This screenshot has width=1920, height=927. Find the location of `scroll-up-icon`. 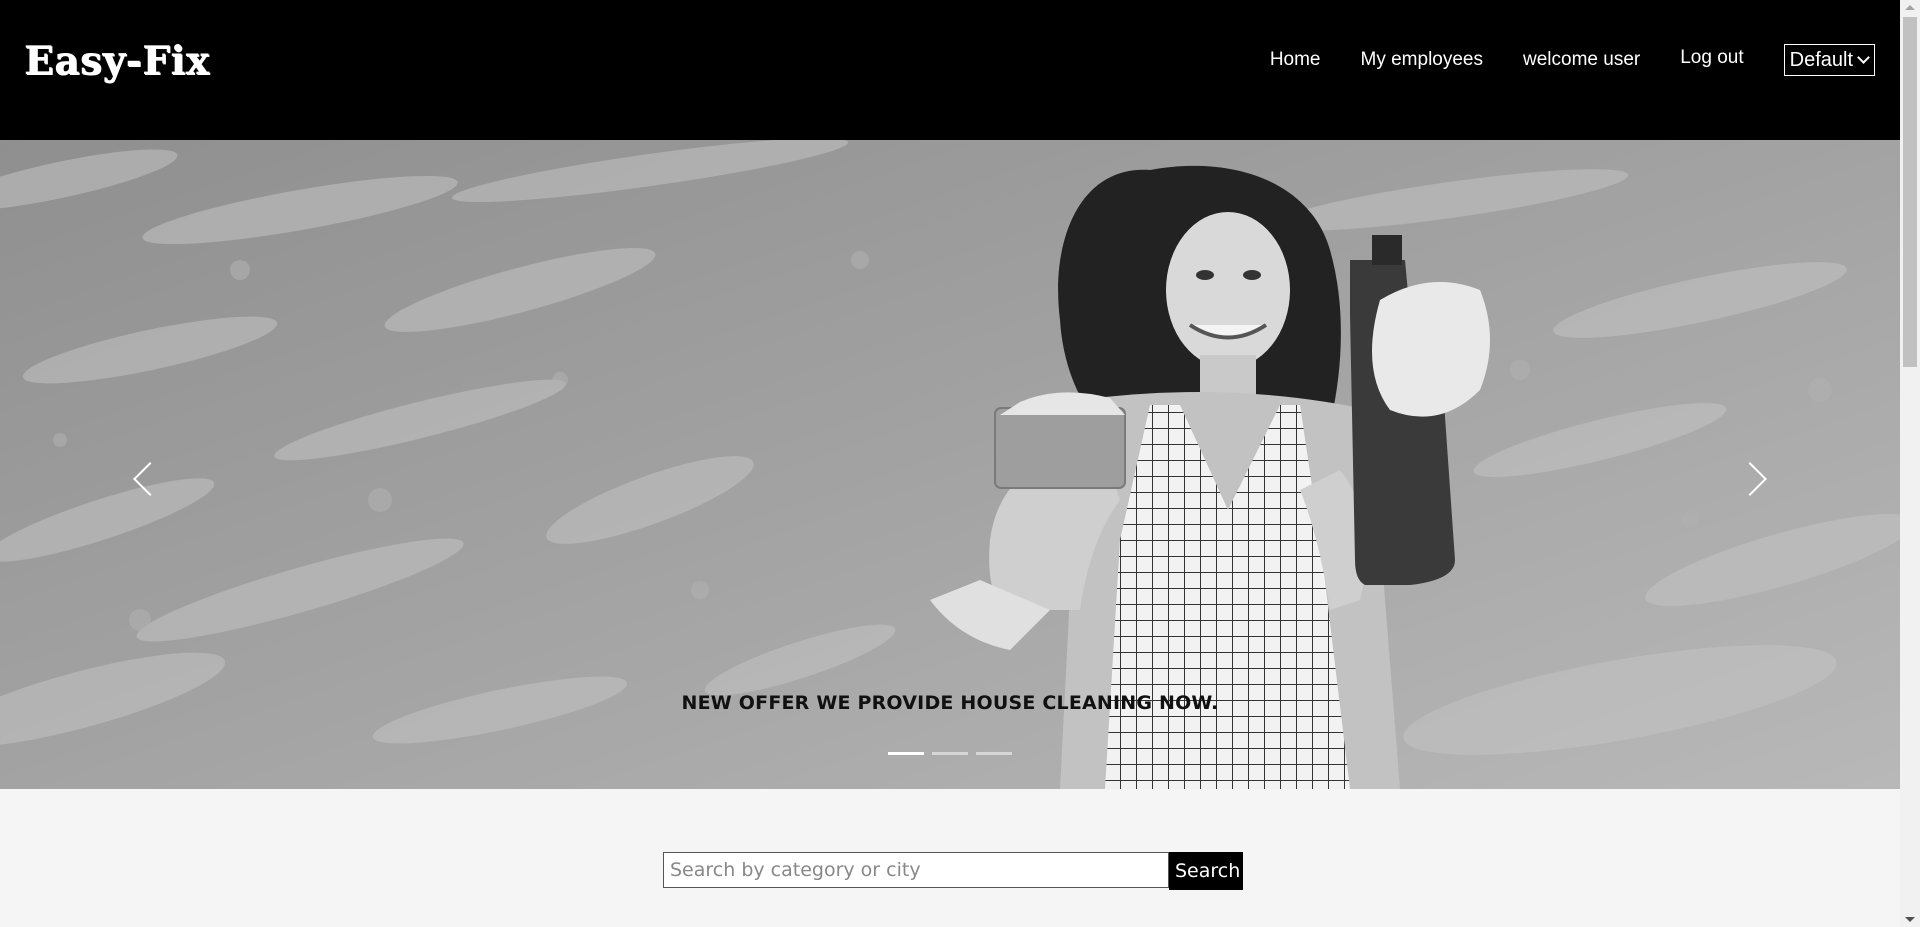

scroll-up-icon is located at coordinates (1910, 7).